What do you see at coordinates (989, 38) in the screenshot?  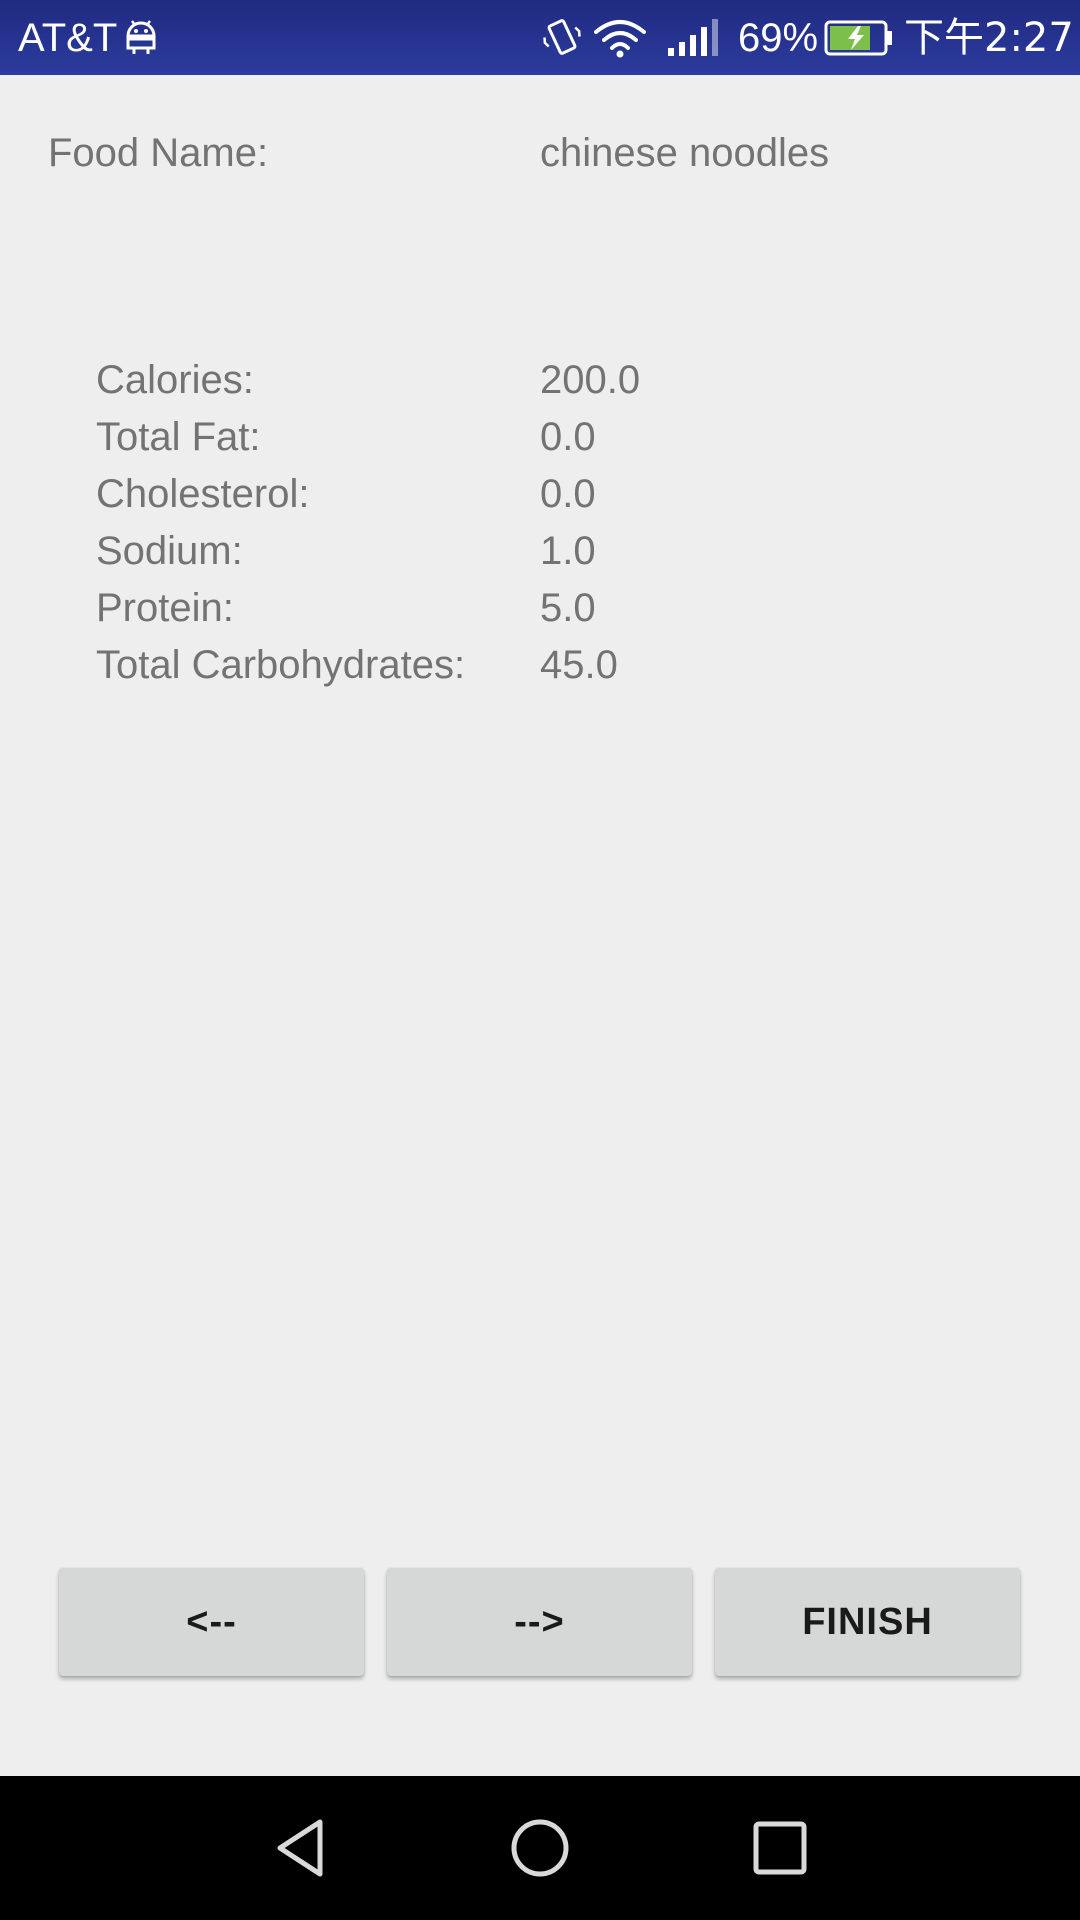 I see `clock: 下午2:27` at bounding box center [989, 38].